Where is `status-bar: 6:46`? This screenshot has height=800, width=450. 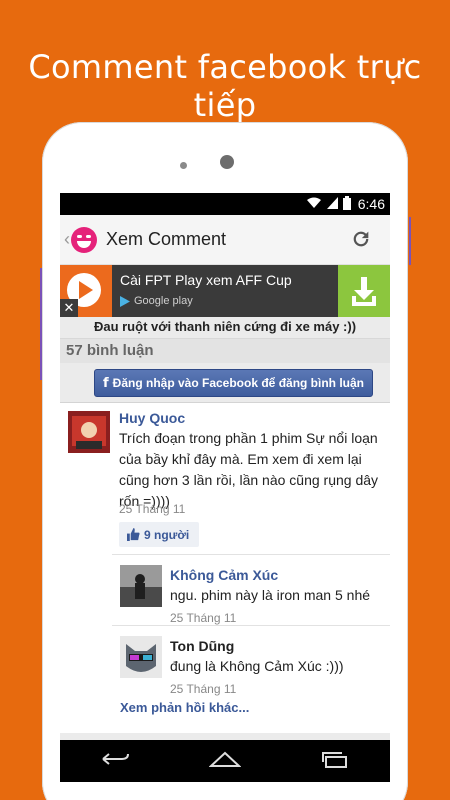 status-bar: 6:46 is located at coordinates (225, 204).